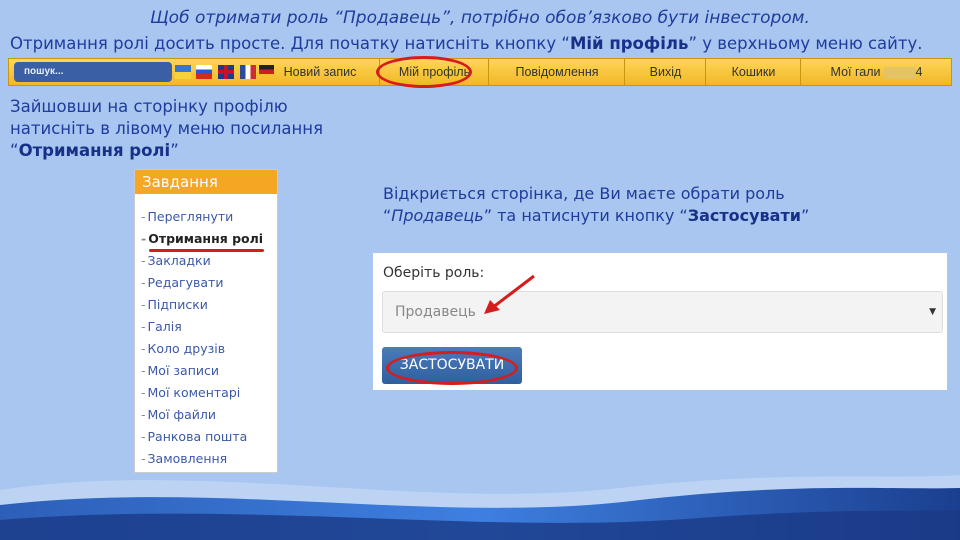 Image resolution: width=960 pixels, height=540 pixels. What do you see at coordinates (424, 72) in the screenshot?
I see `highlight-oval-profile` at bounding box center [424, 72].